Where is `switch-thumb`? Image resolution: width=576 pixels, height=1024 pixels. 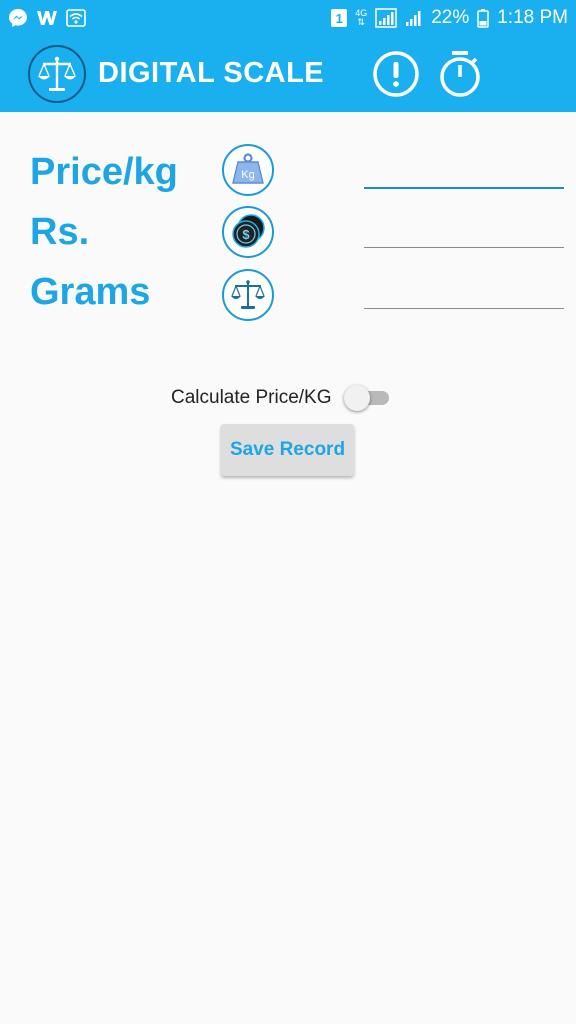
switch-thumb is located at coordinates (357, 398).